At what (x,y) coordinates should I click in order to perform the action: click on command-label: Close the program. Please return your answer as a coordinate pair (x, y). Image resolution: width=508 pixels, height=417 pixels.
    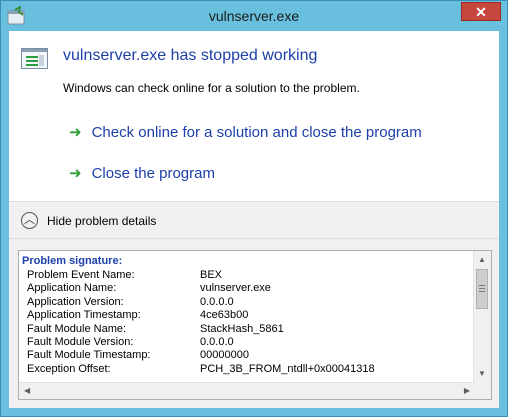
    Looking at the image, I should click on (153, 173).